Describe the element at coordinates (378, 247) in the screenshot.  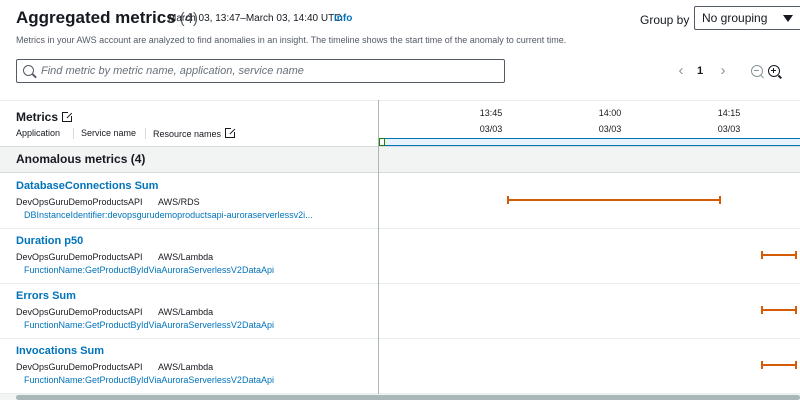
I see `column-divider` at that location.